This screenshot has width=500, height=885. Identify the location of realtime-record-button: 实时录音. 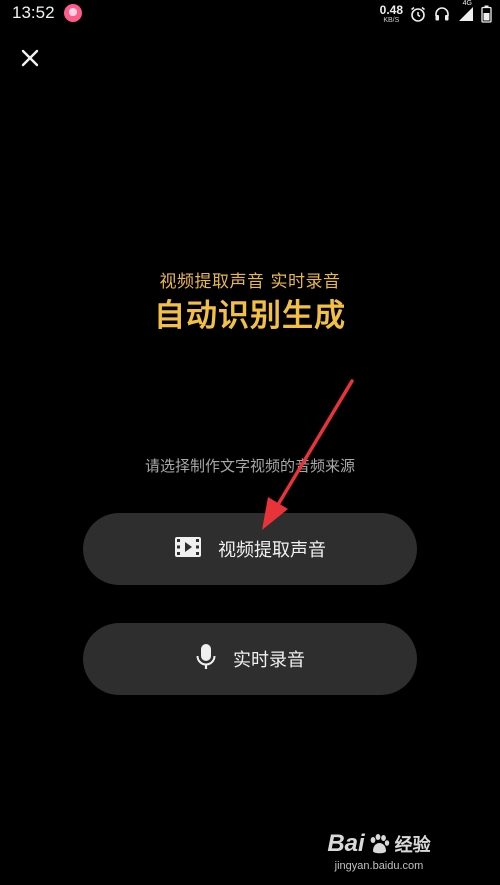
(250, 659).